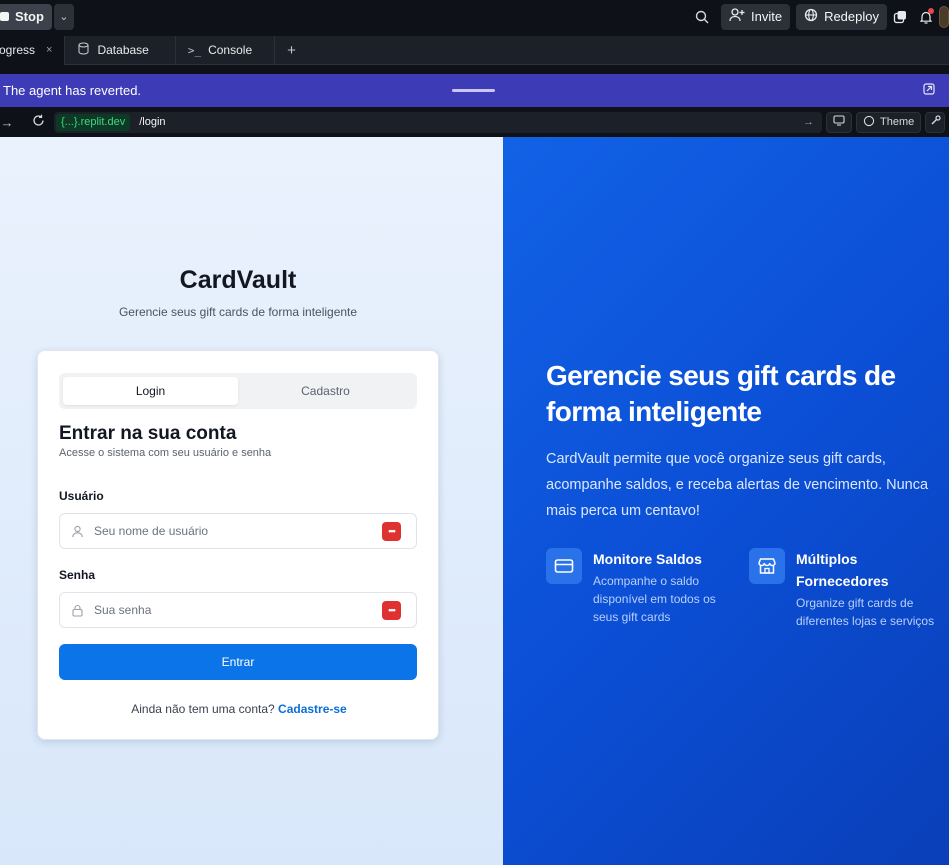  What do you see at coordinates (77, 531) in the screenshot?
I see `user-icon` at bounding box center [77, 531].